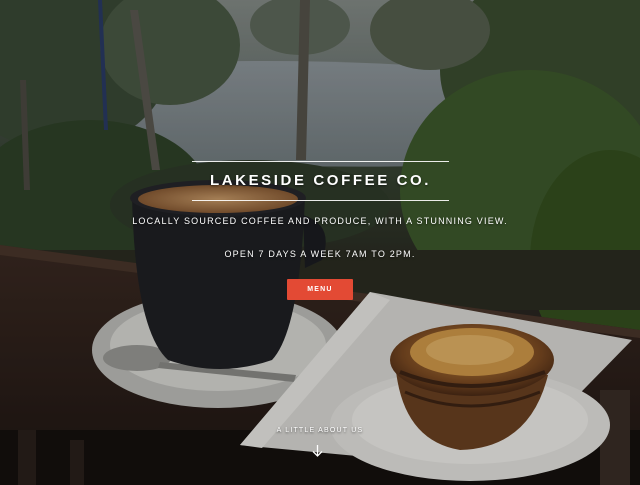 The width and height of the screenshot is (640, 485). I want to click on about-us-link: A LITTLE ABOUT US, so click(320, 430).